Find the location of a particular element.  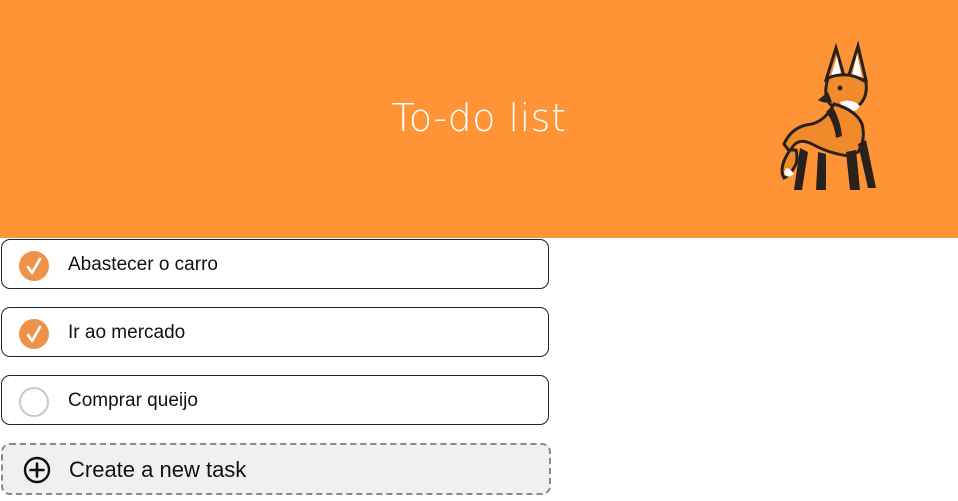

task-label: Ir ao mercado is located at coordinates (127, 332).